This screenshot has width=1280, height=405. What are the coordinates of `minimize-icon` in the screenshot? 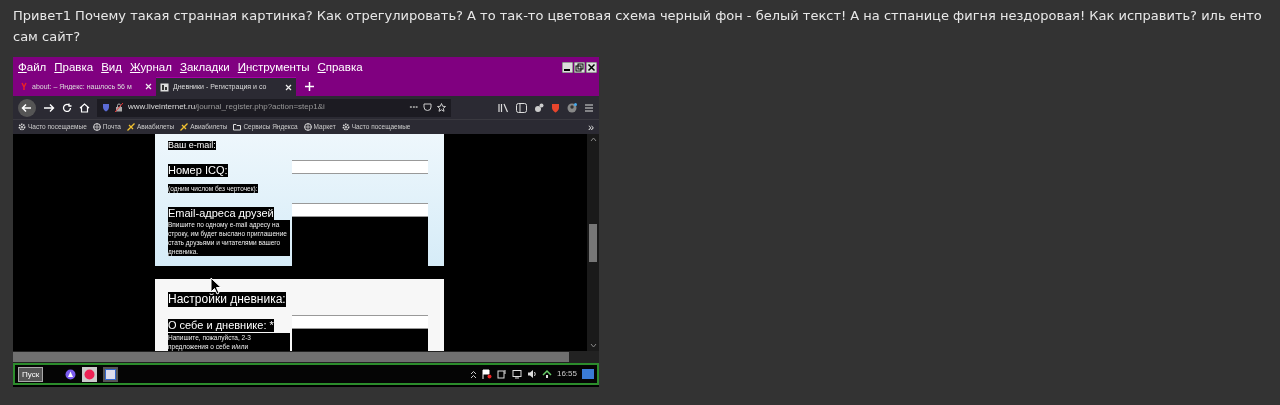 It's located at (567, 67).